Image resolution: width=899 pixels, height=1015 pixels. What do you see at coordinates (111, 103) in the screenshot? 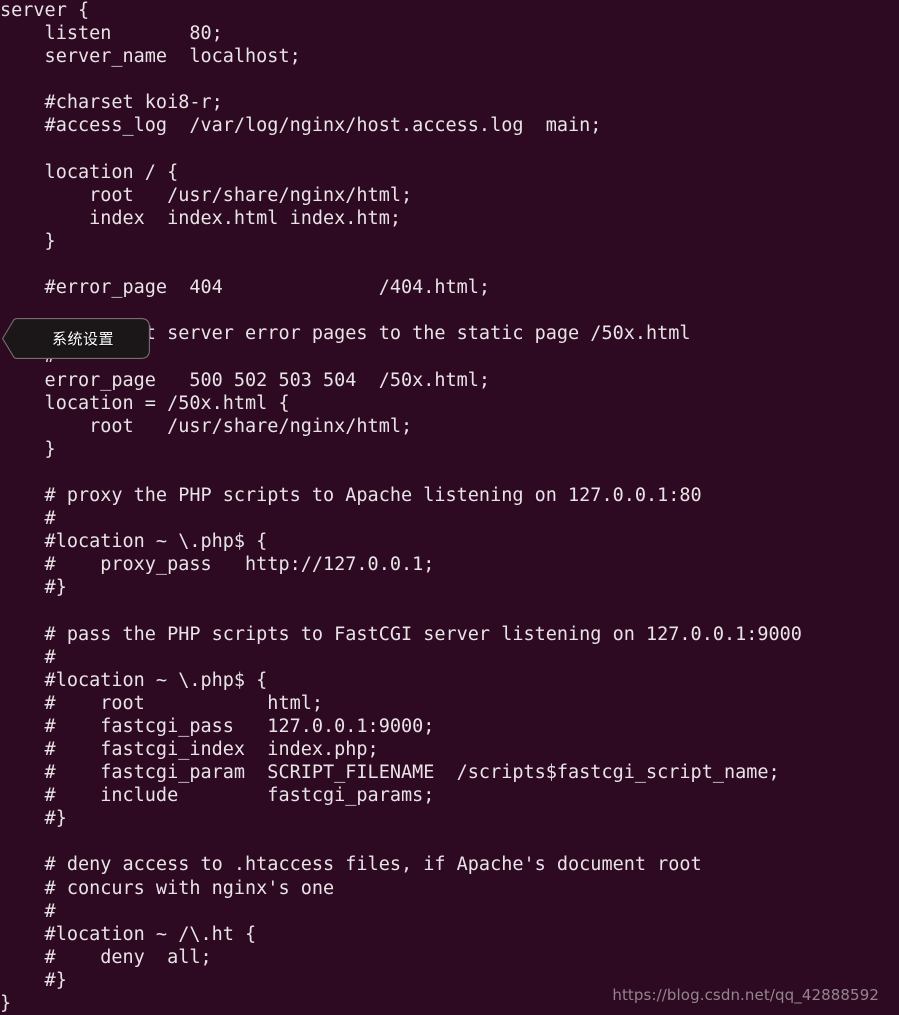
I see `terminal-line: #charset koi8-r;` at bounding box center [111, 103].